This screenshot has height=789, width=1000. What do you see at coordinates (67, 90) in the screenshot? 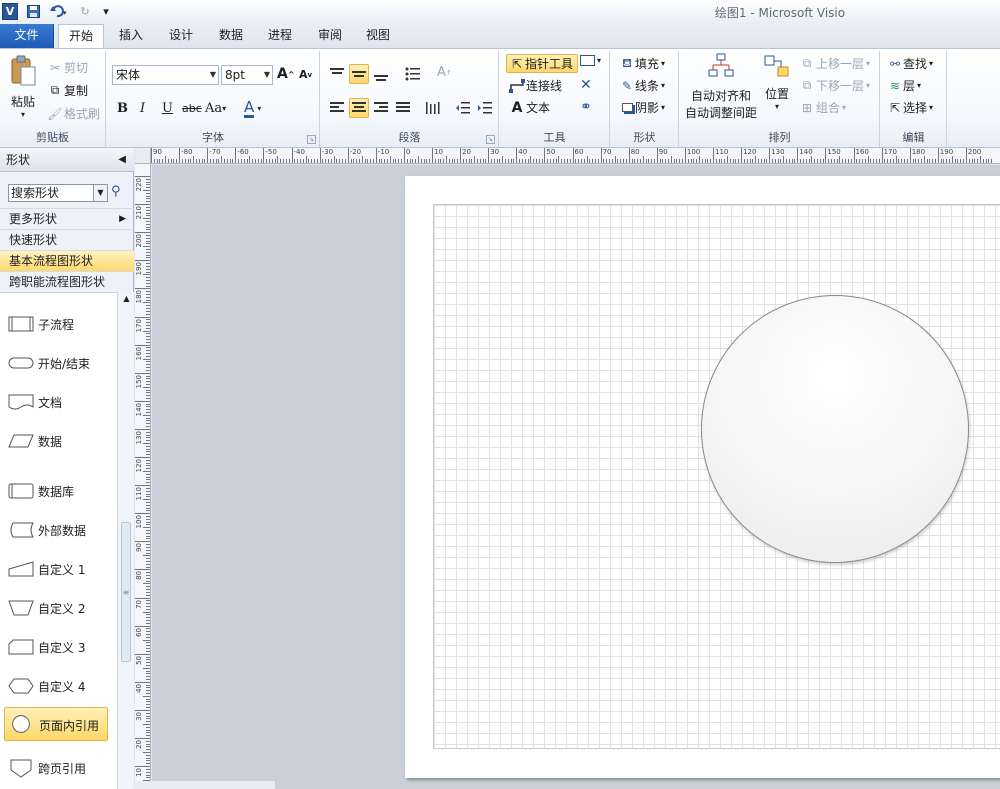
I see `copy-button: ⧉ 复制` at bounding box center [67, 90].